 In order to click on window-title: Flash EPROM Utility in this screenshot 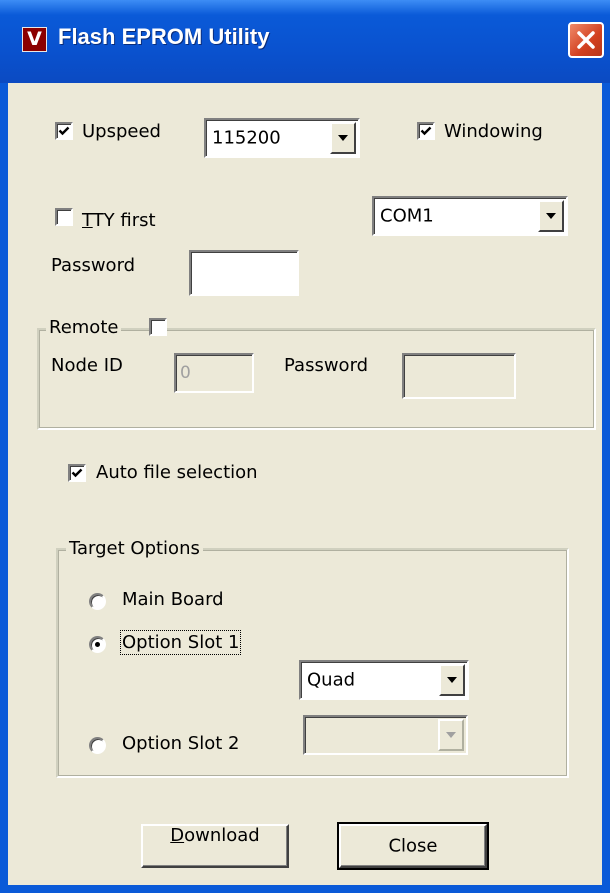, I will do `click(164, 36)`.